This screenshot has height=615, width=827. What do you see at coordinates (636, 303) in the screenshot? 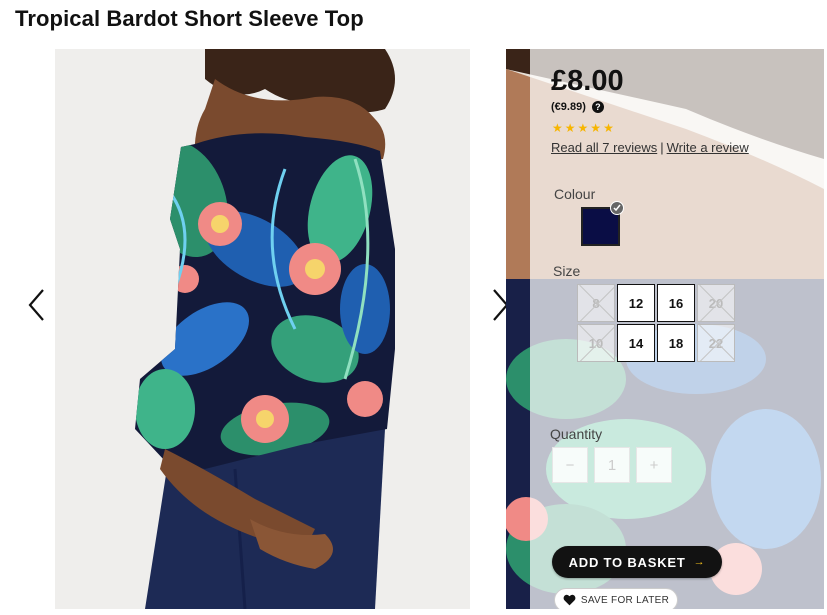
I see `size-option-12: 12` at bounding box center [636, 303].